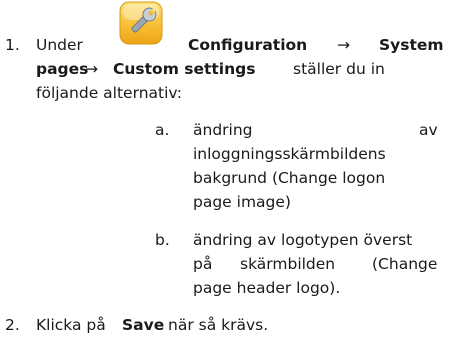 The height and width of the screenshot is (342, 453). What do you see at coordinates (405, 264) in the screenshot?
I see `sub-b-line: (Change` at bounding box center [405, 264].